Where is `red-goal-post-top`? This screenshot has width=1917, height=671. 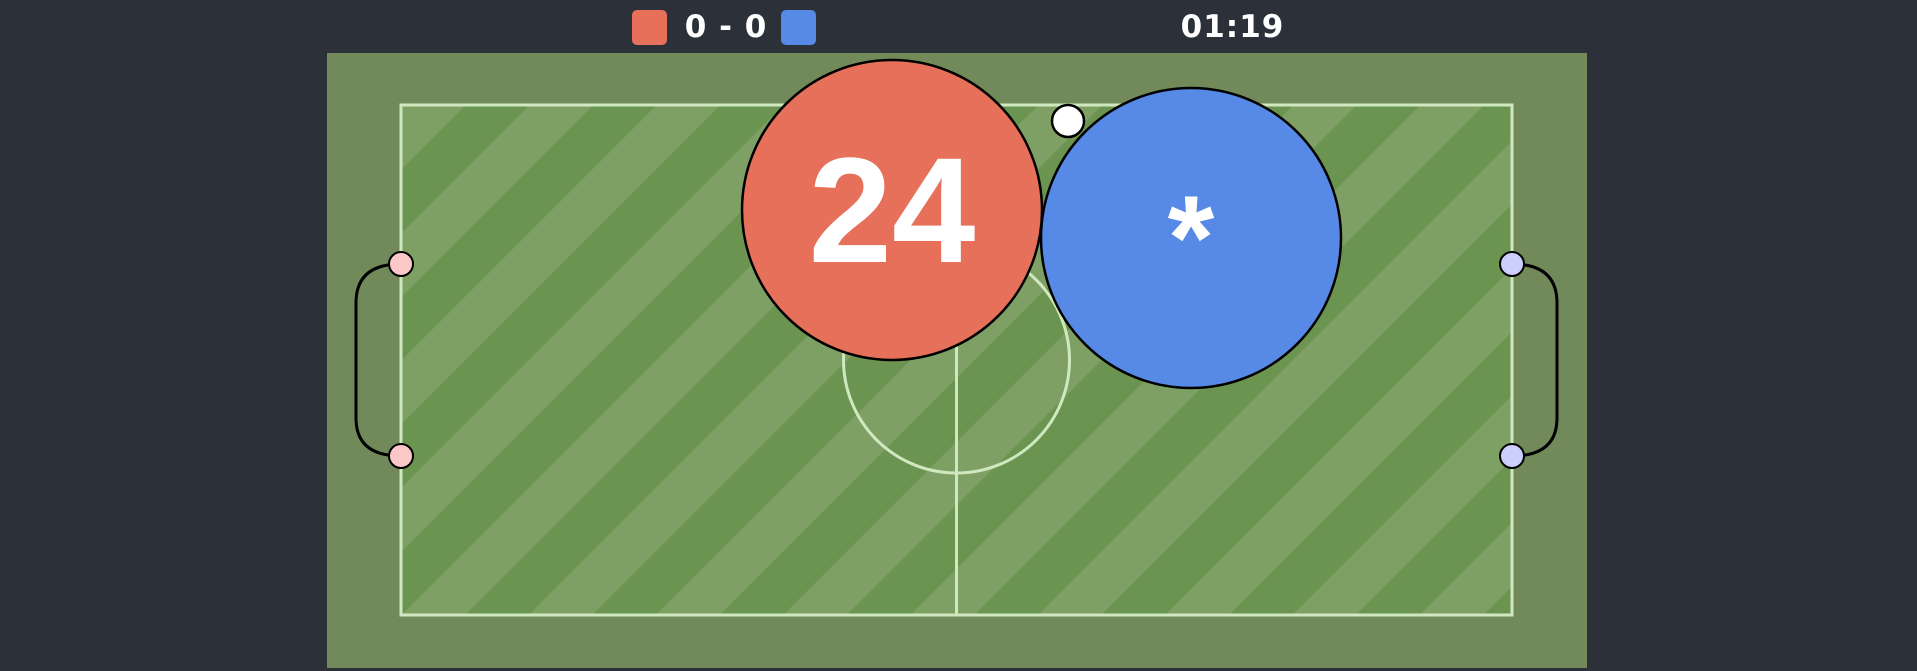
red-goal-post-top is located at coordinates (401, 264).